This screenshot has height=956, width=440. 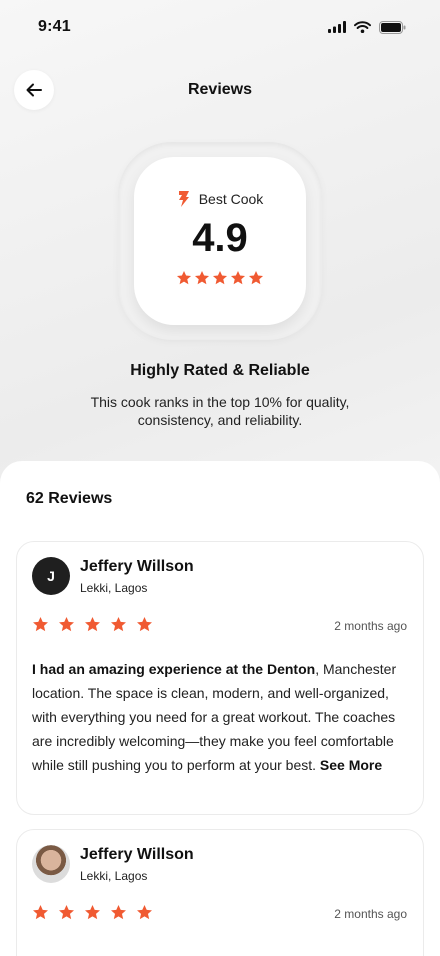 I want to click on header: Reviews, so click(x=220, y=90).